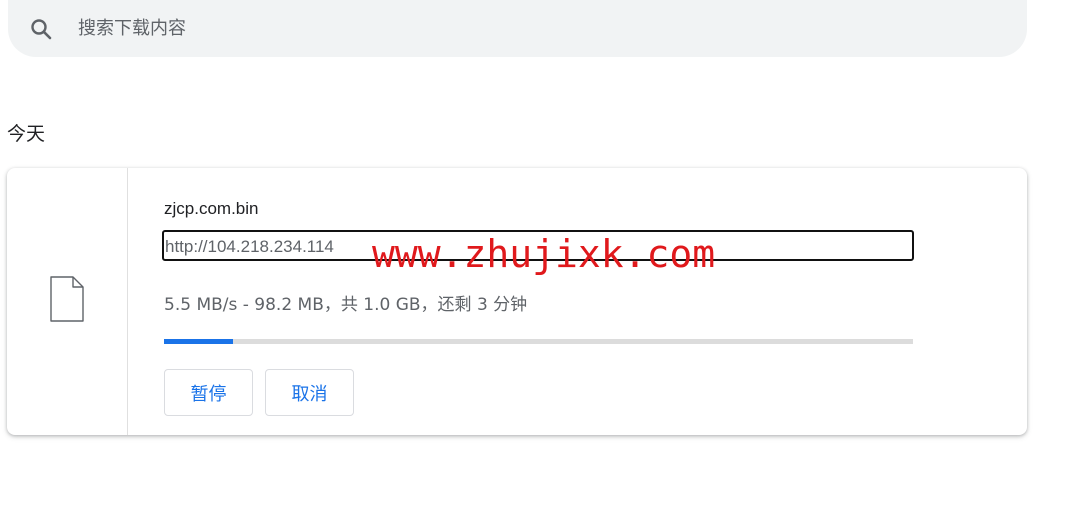  Describe the element at coordinates (346, 305) in the screenshot. I see `download-status: 5.5 MB/s - 98.2 MB，共 1.0 GB，还剩 3 分钟` at that location.